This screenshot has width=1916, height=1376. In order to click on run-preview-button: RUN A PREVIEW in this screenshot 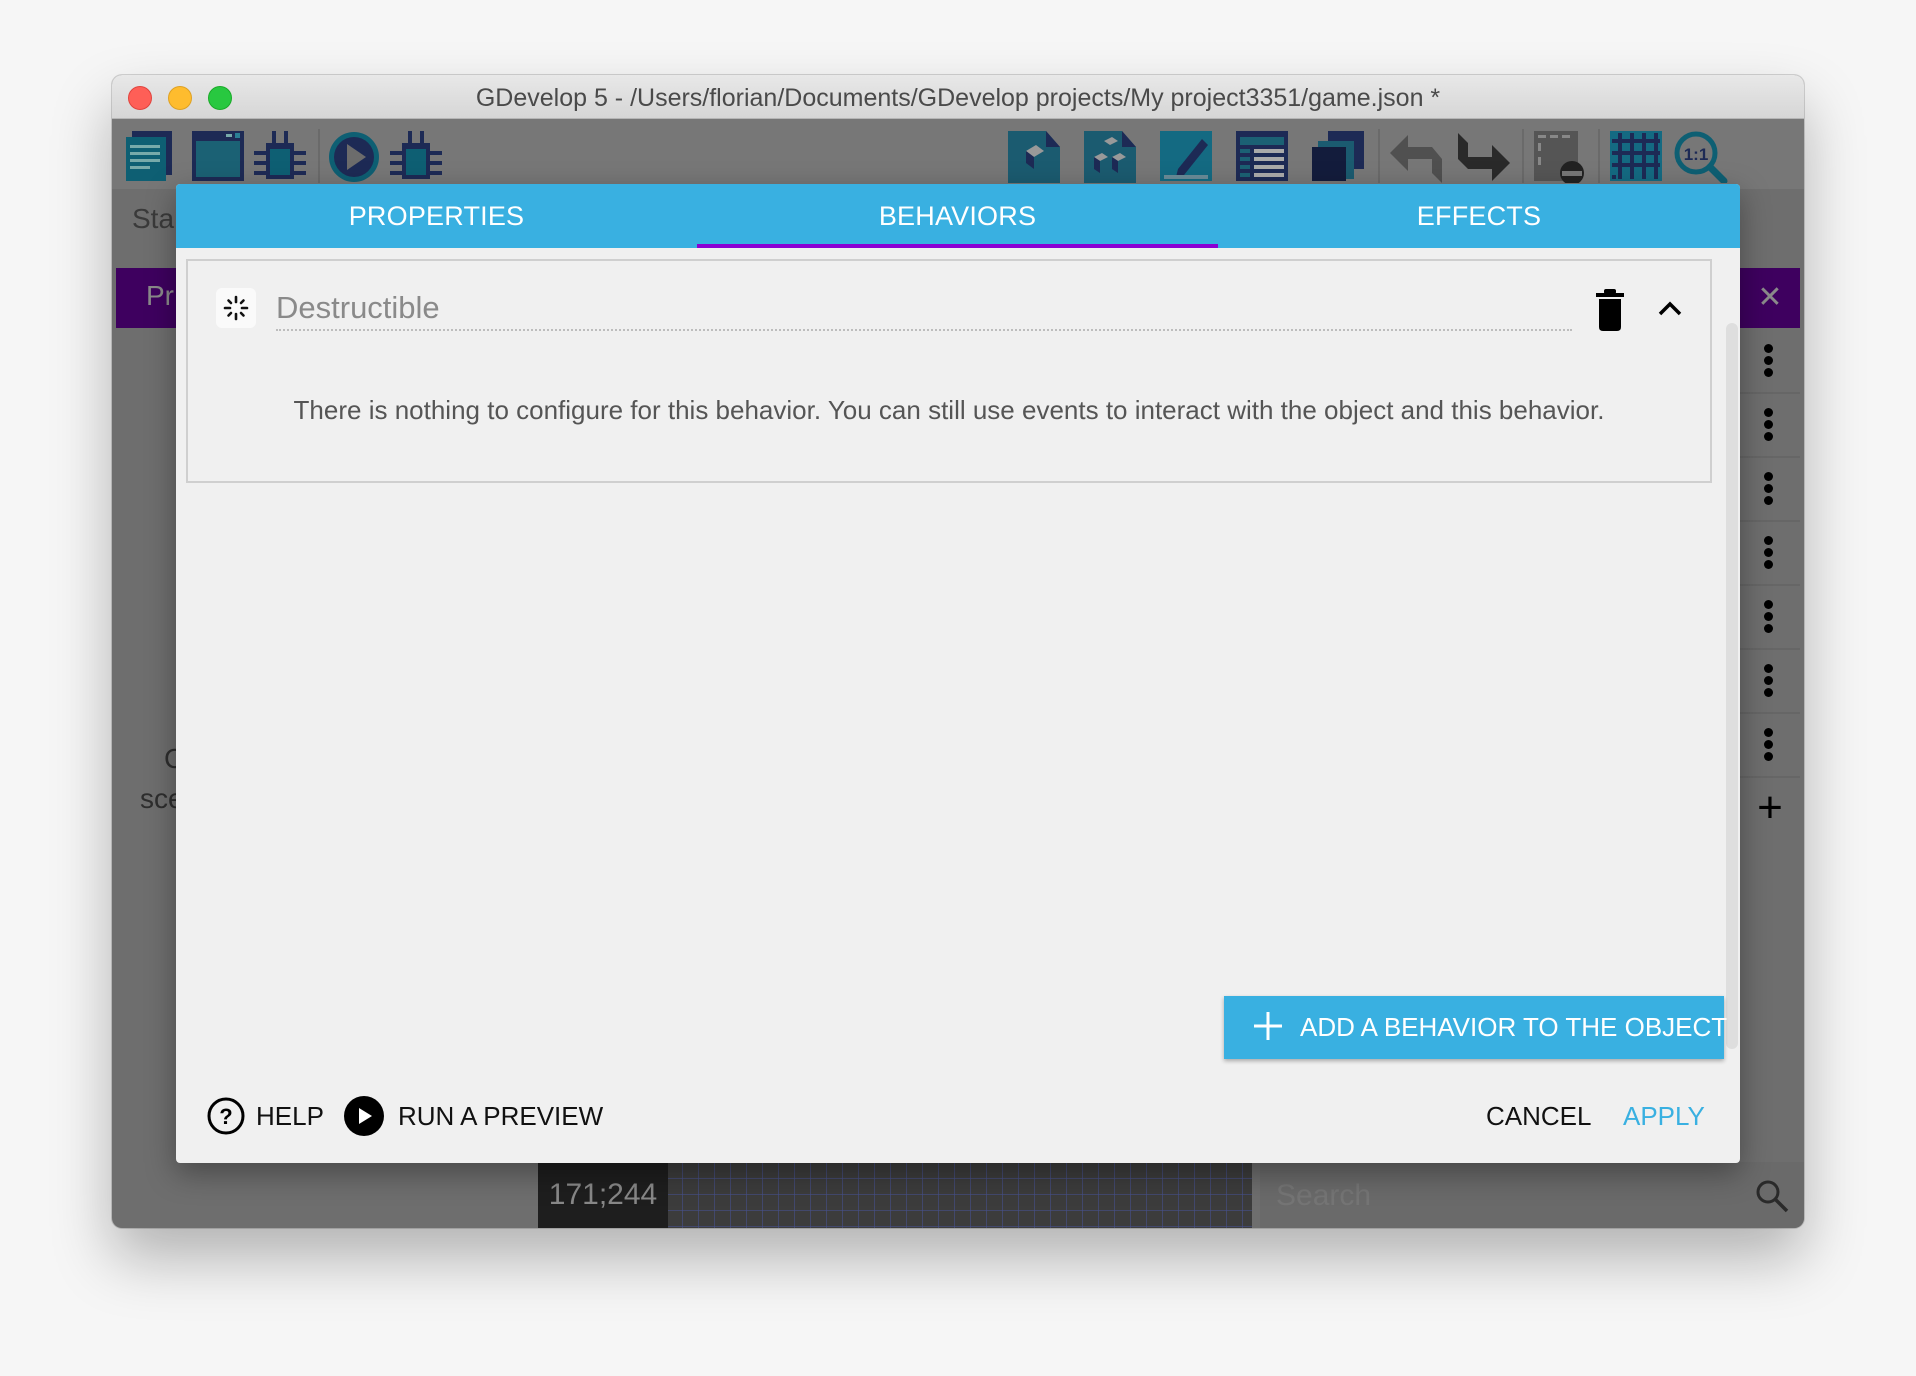, I will do `click(474, 1116)`.